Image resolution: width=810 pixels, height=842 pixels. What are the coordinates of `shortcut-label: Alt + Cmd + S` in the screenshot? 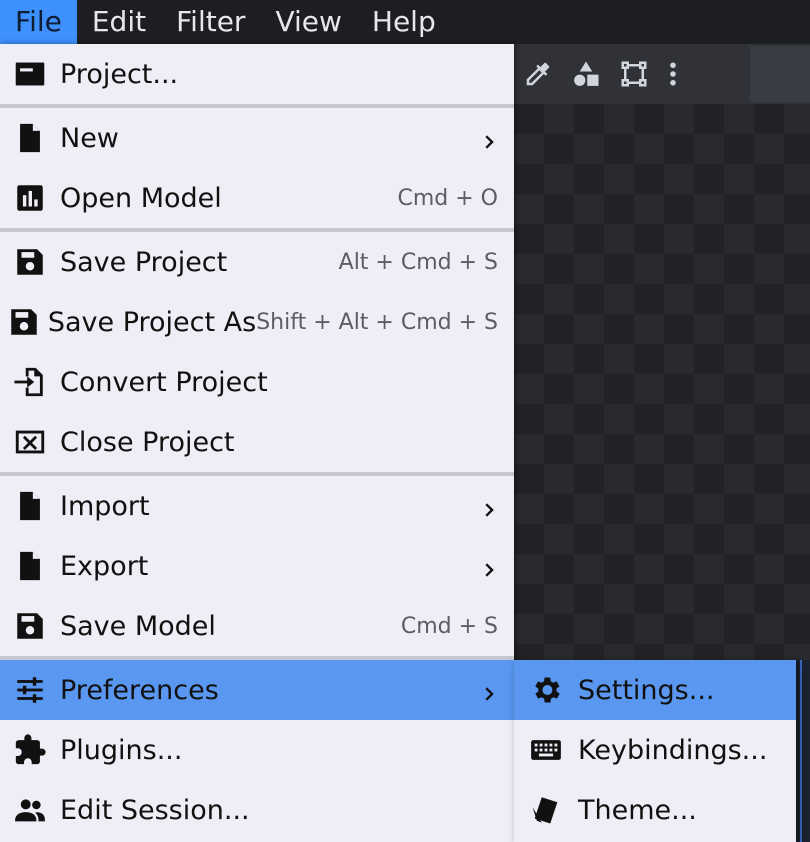 It's located at (418, 262).